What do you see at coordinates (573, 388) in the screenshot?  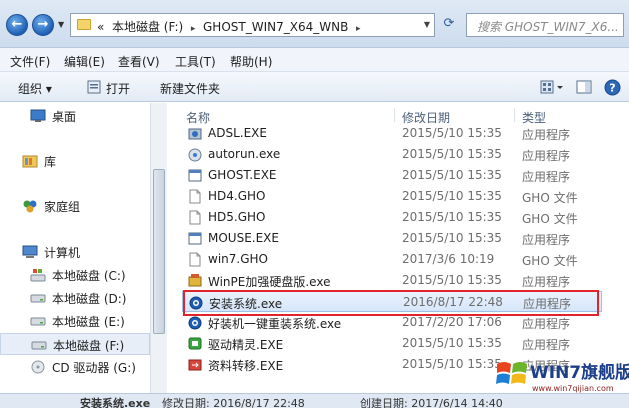 I see `watermark-url: www.win7qijian.com` at bounding box center [573, 388].